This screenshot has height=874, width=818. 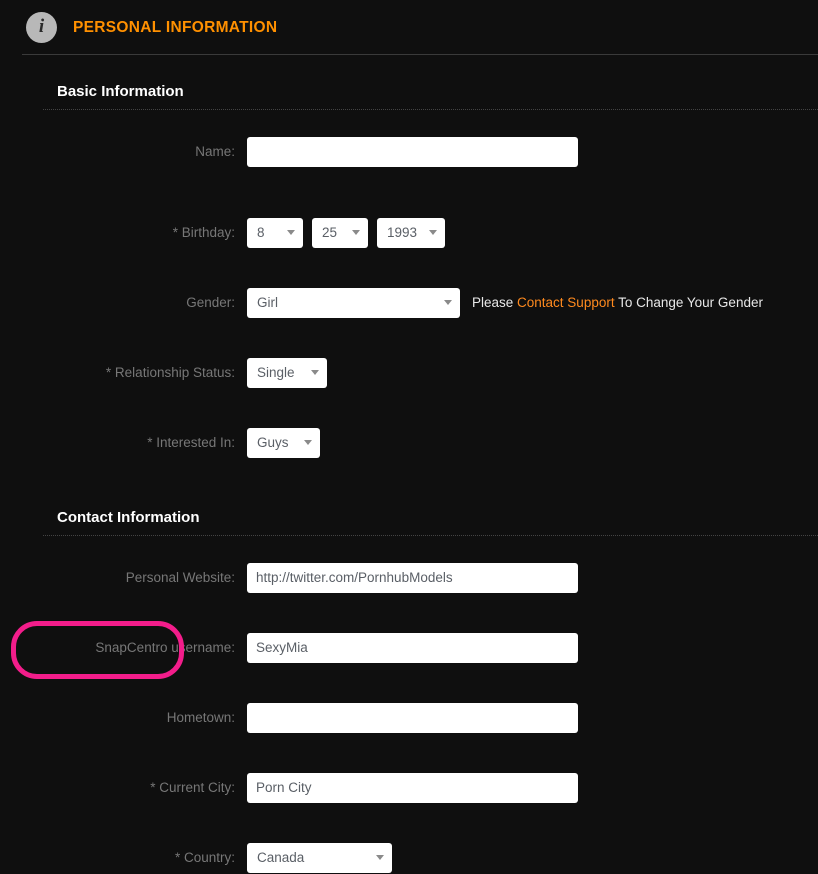 I want to click on field-row-personal-website: Personal Website:, so click(x=409, y=577).